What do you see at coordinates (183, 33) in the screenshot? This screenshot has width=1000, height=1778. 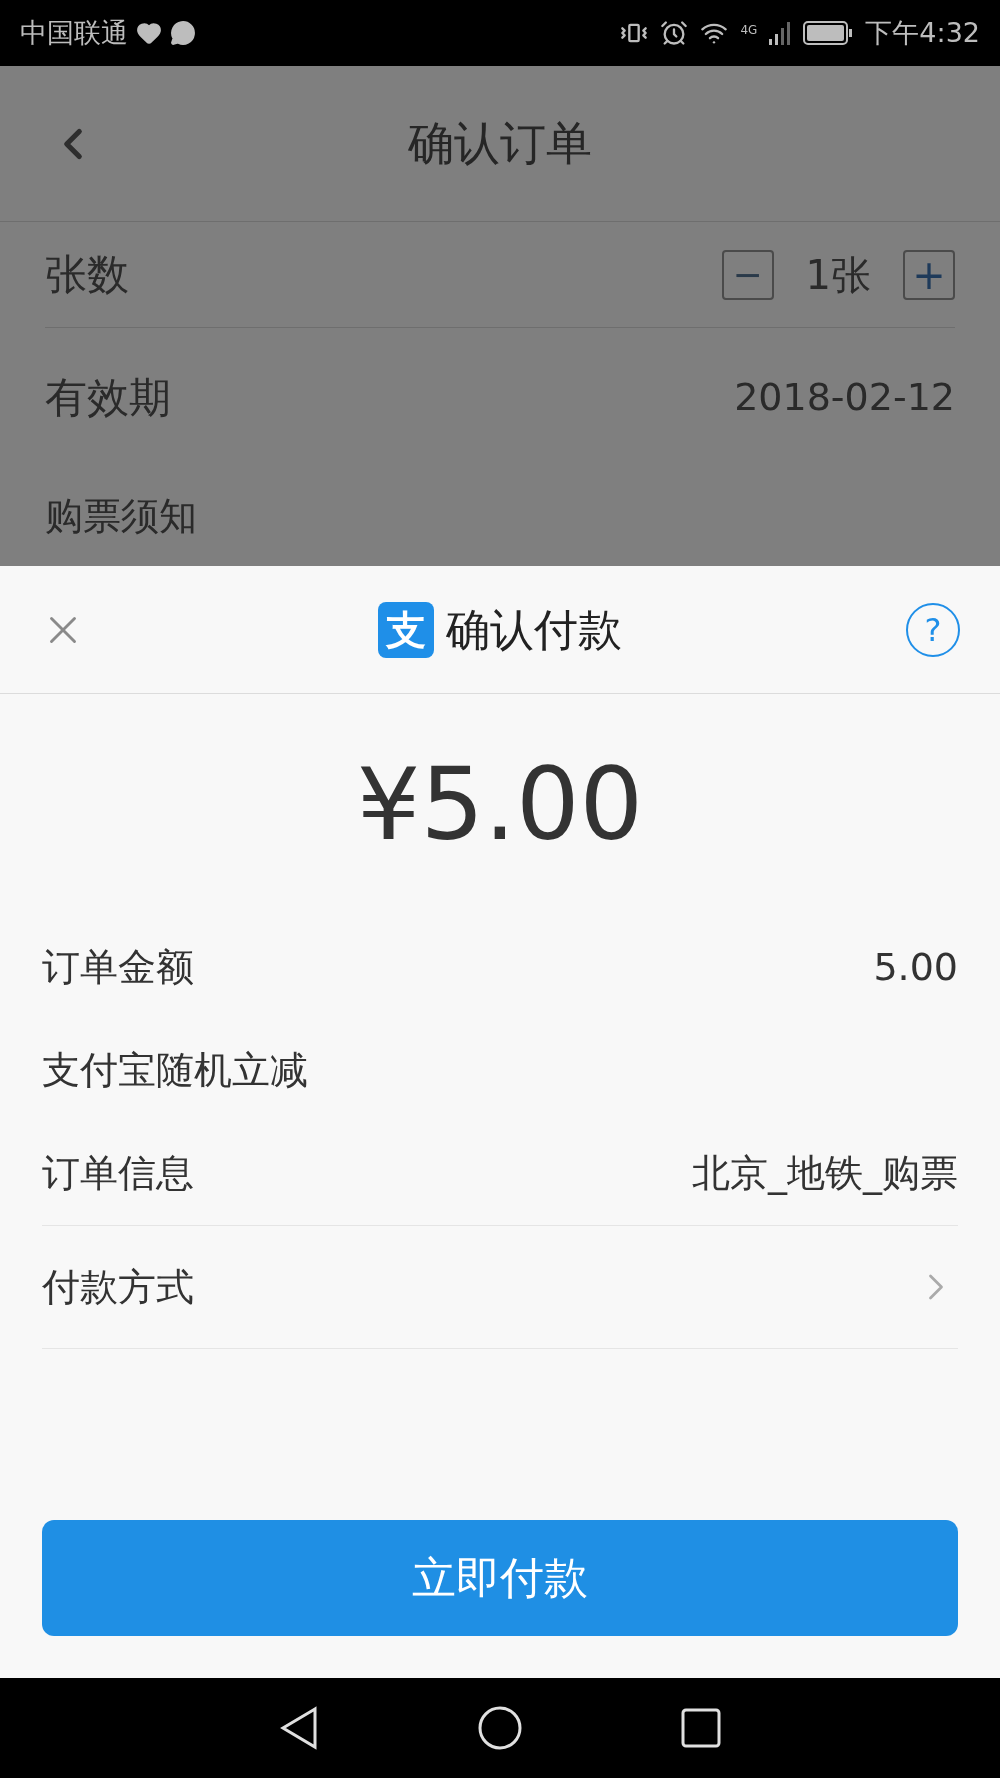 I see `chat-icon` at bounding box center [183, 33].